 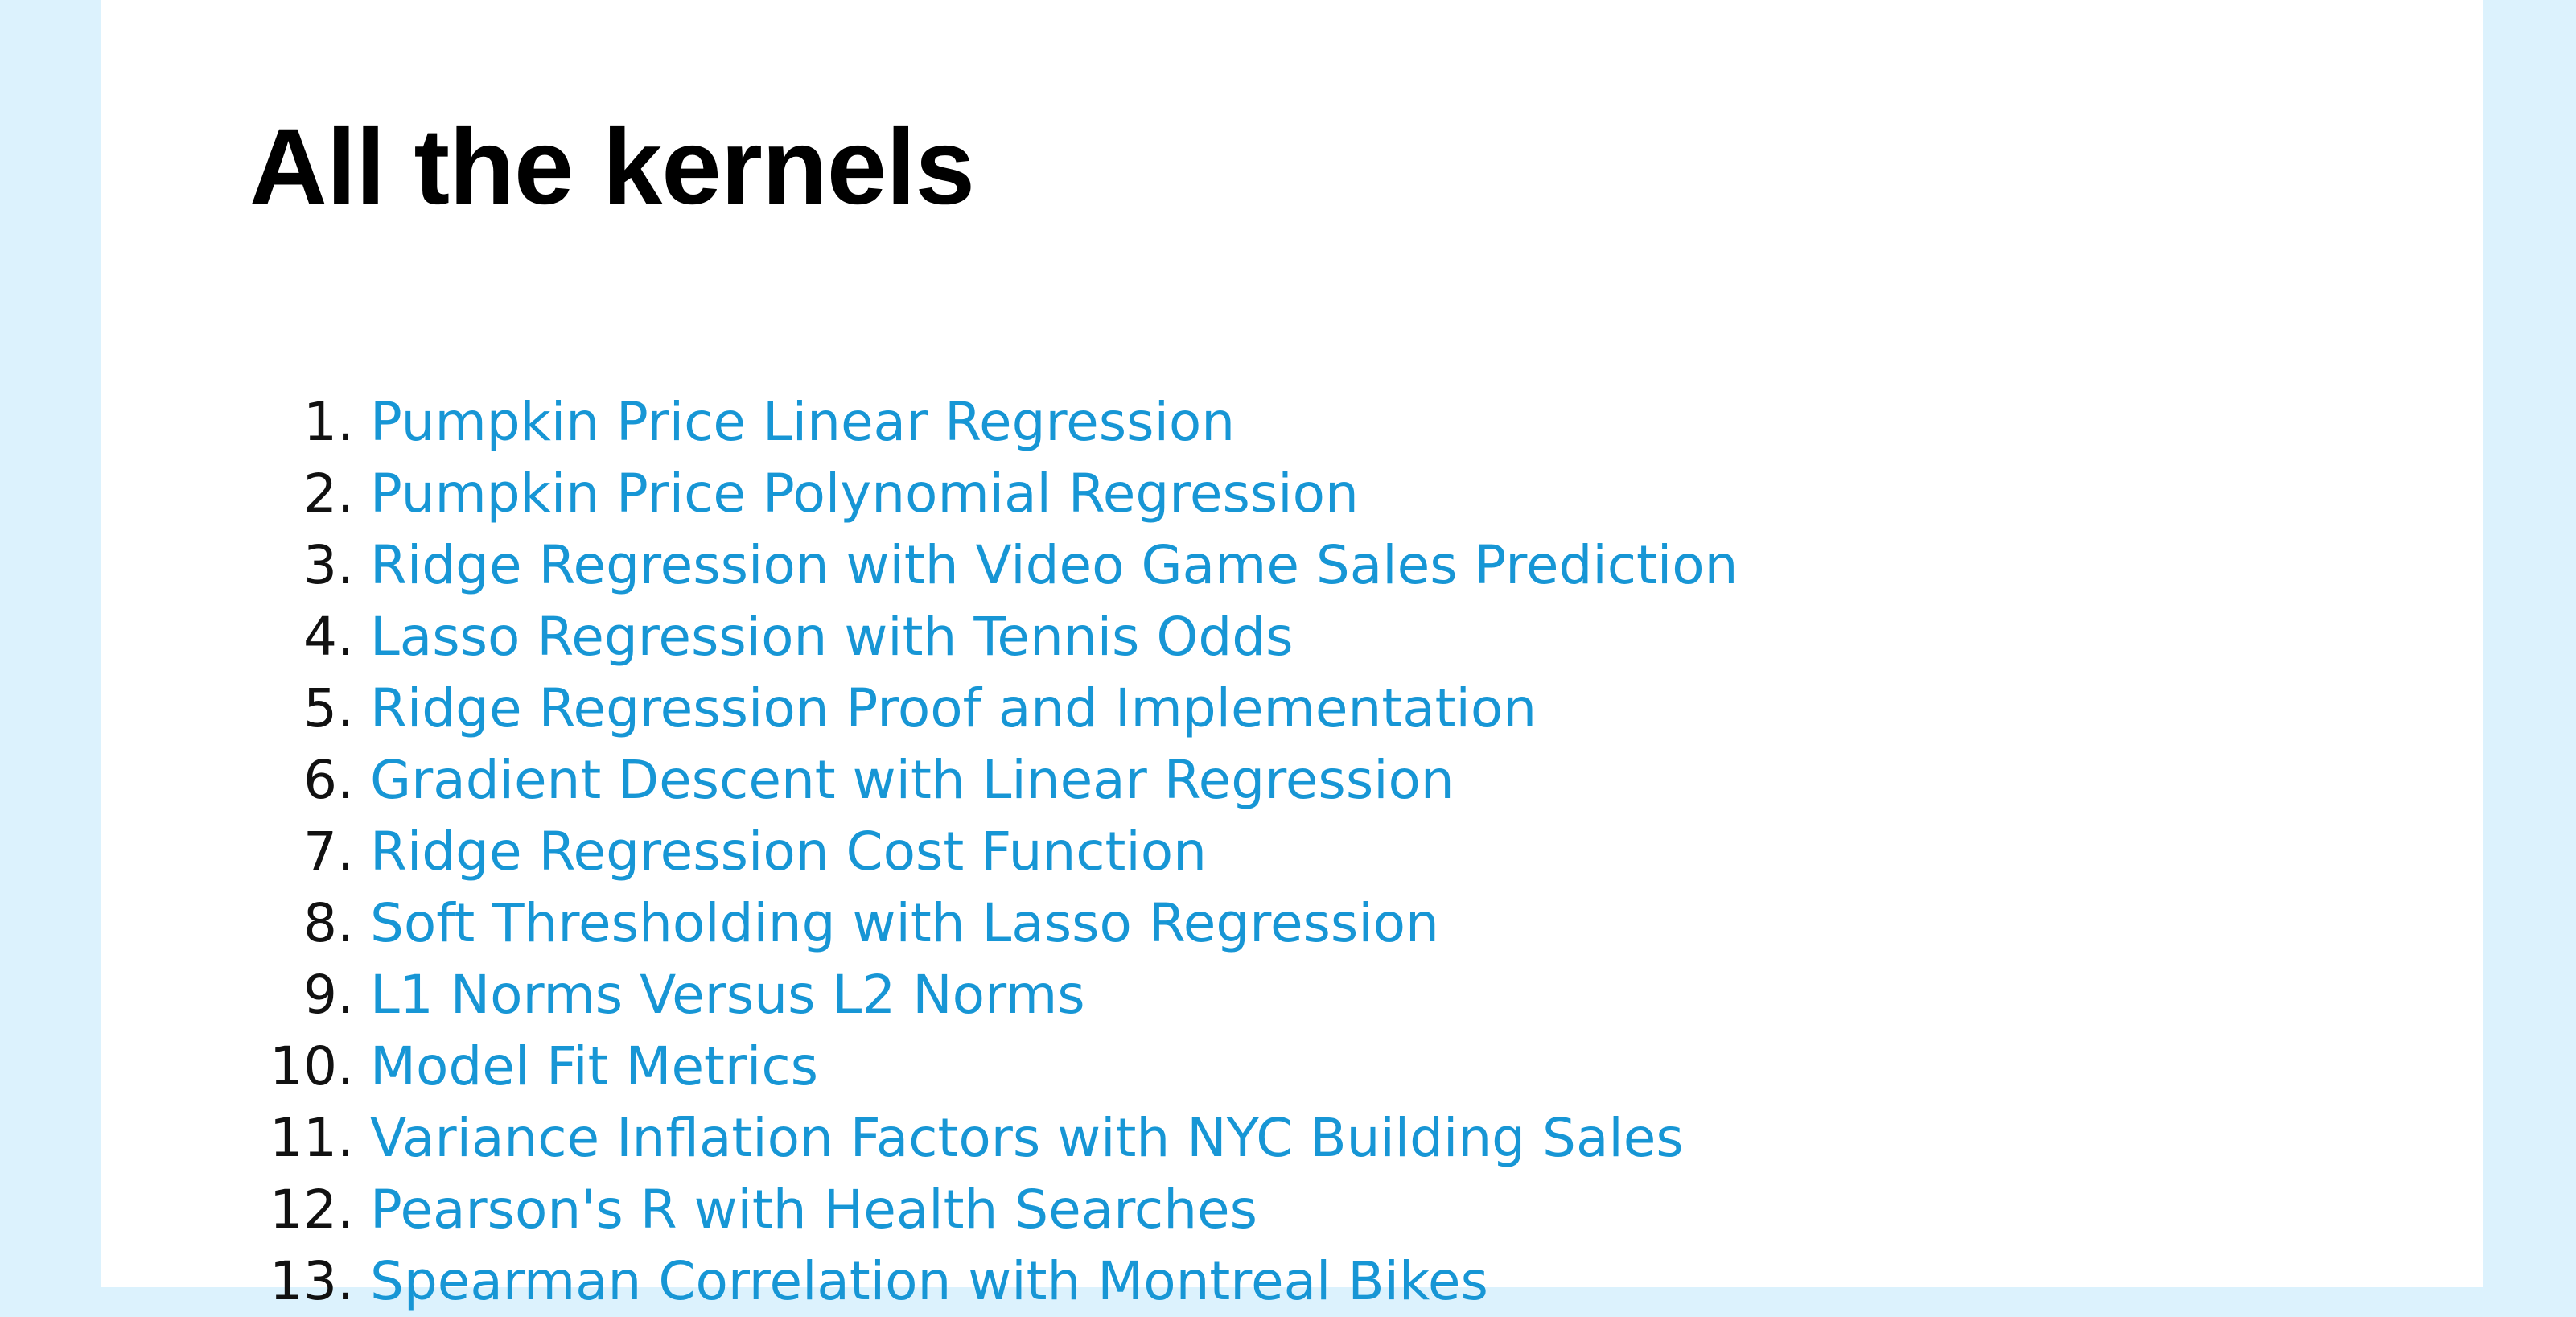 What do you see at coordinates (929, 1281) in the screenshot?
I see `kernel-link-spearman-bikes: Spearman Correlation with Montreal Bikes` at bounding box center [929, 1281].